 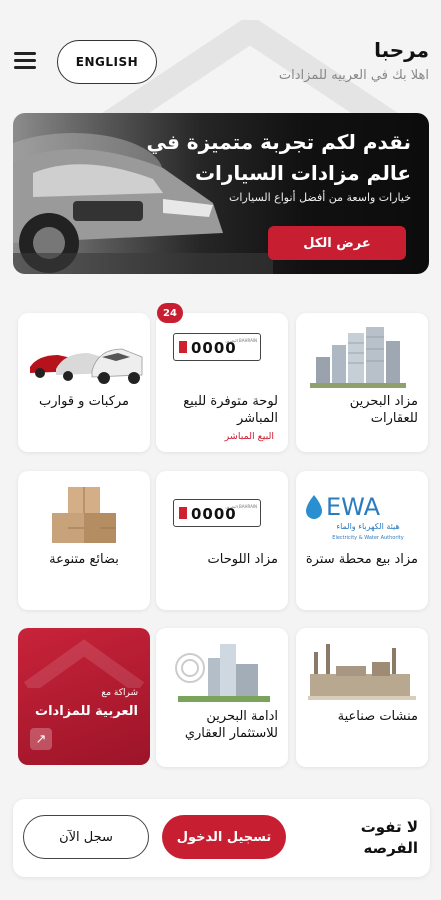 I want to click on category-label: مزاد البحرين للعقارات, so click(x=383, y=410).